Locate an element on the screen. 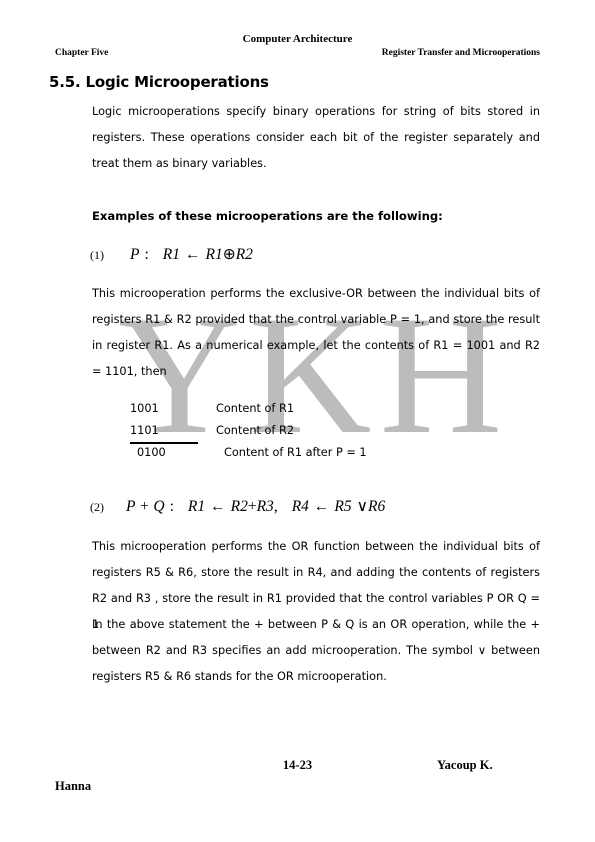 The image size is (595, 842). formula-2-operand-1-right: R3 is located at coordinates (265, 506).